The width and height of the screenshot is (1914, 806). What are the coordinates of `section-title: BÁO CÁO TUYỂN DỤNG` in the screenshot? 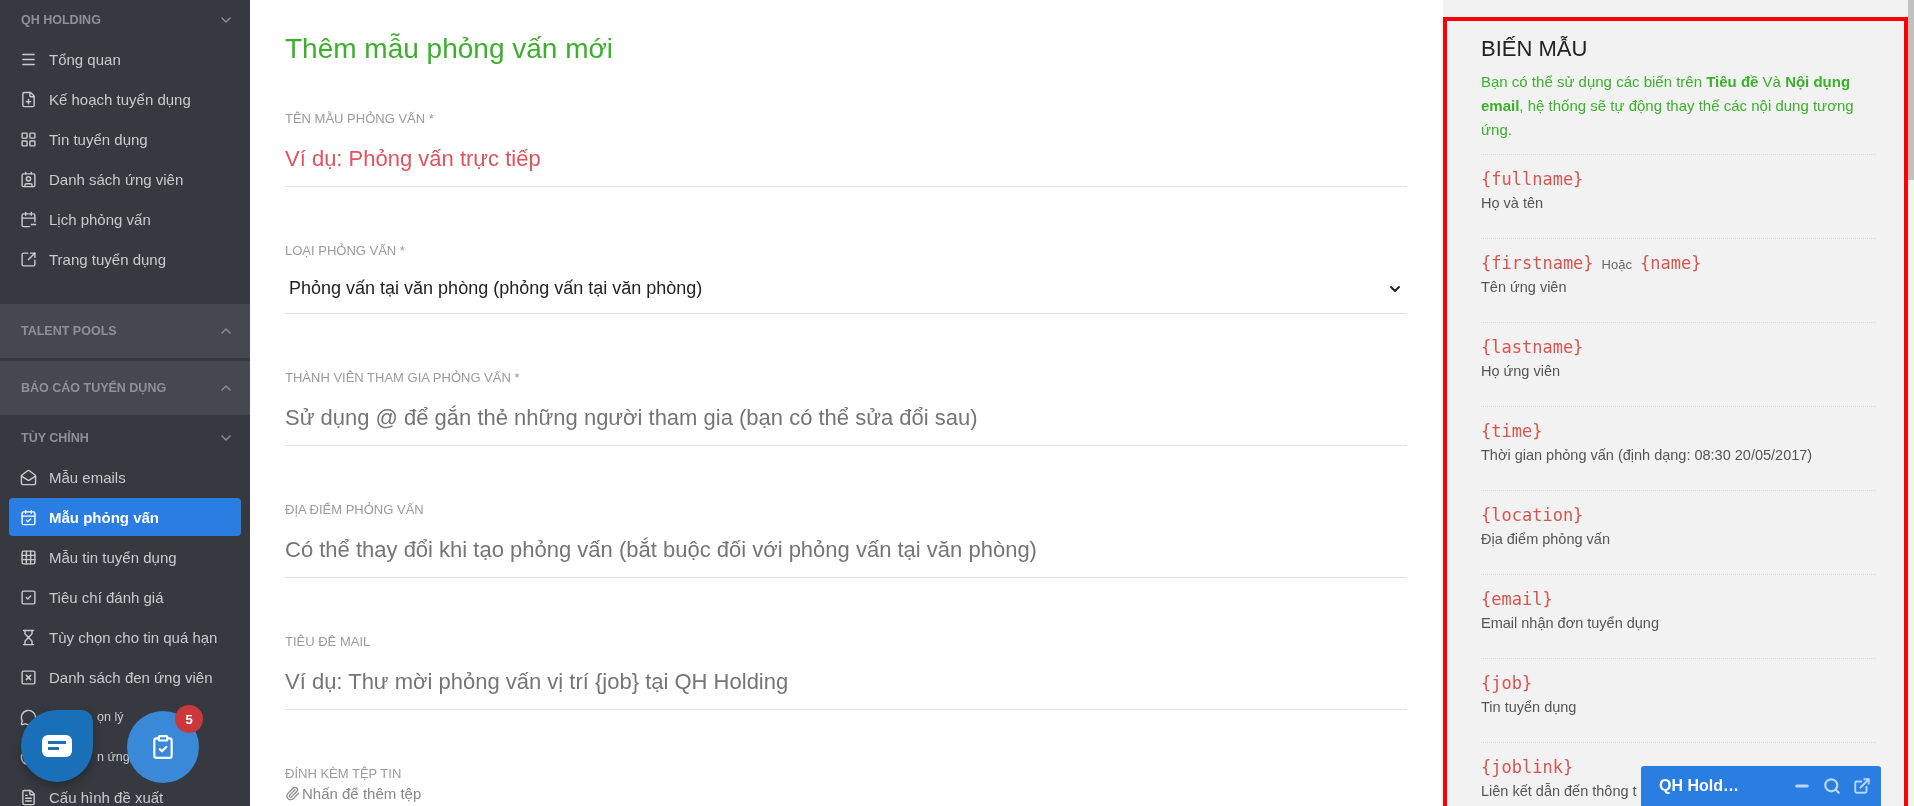 It's located at (94, 388).